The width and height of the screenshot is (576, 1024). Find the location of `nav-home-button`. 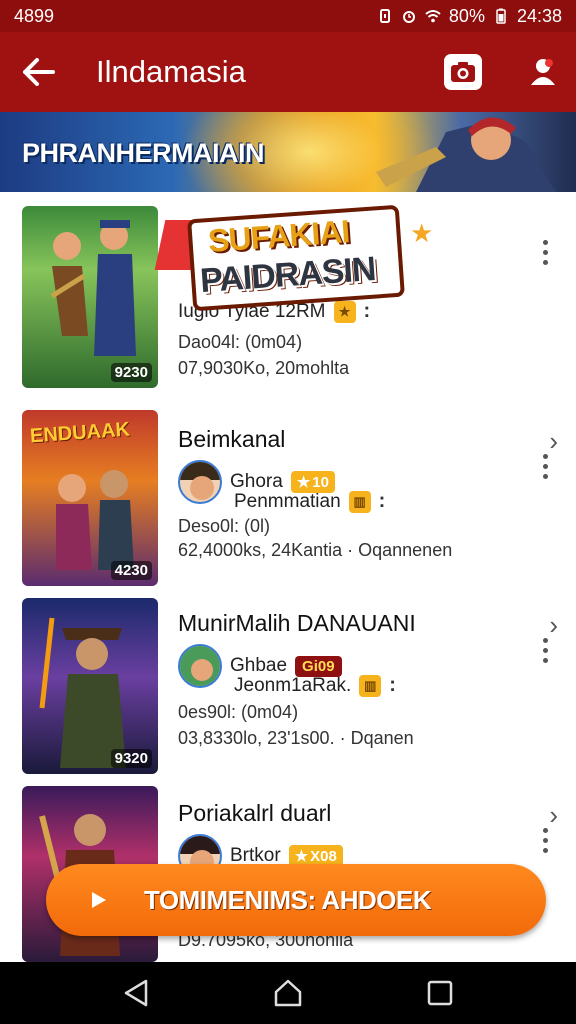

nav-home-button is located at coordinates (288, 993).